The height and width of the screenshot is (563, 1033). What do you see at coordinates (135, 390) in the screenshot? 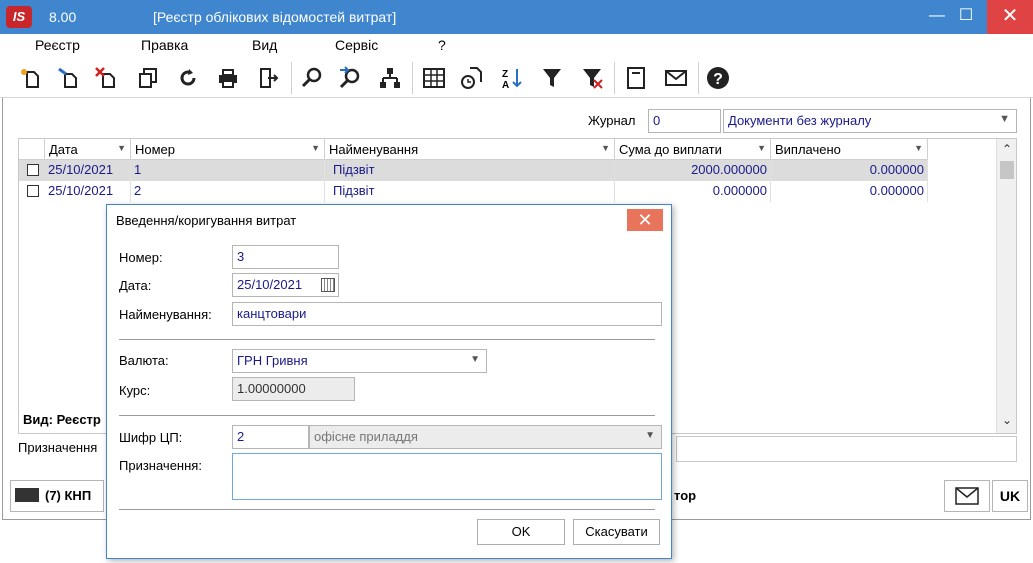
I see `rate-label: Курс:` at bounding box center [135, 390].